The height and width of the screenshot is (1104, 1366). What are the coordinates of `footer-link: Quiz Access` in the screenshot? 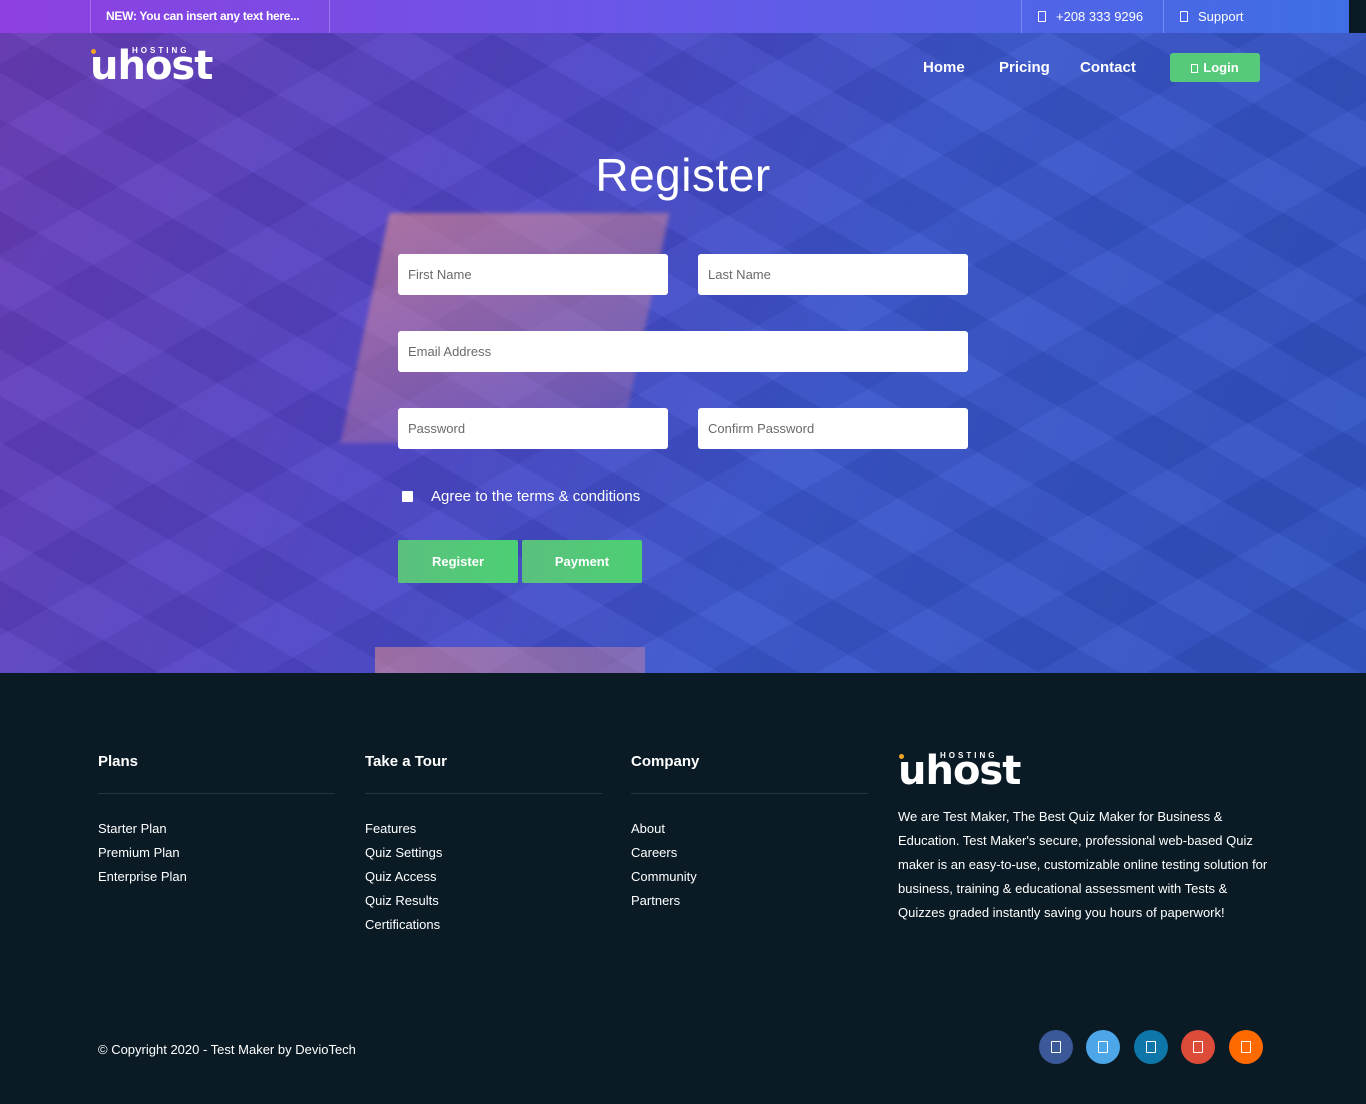 It's located at (483, 877).